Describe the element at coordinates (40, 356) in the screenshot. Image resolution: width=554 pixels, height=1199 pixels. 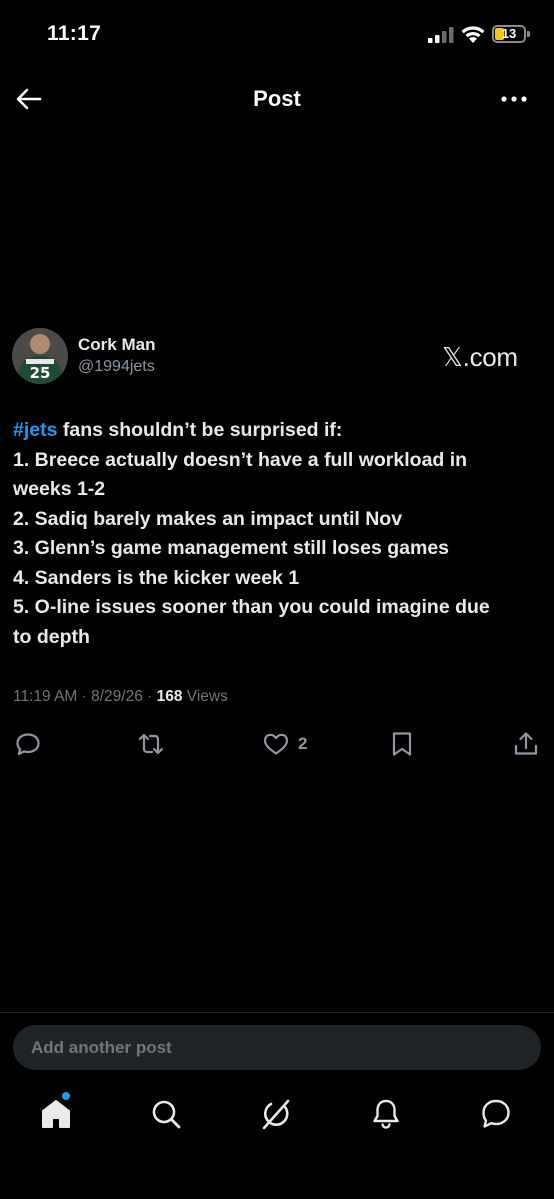
I see `avatar: 25` at that location.